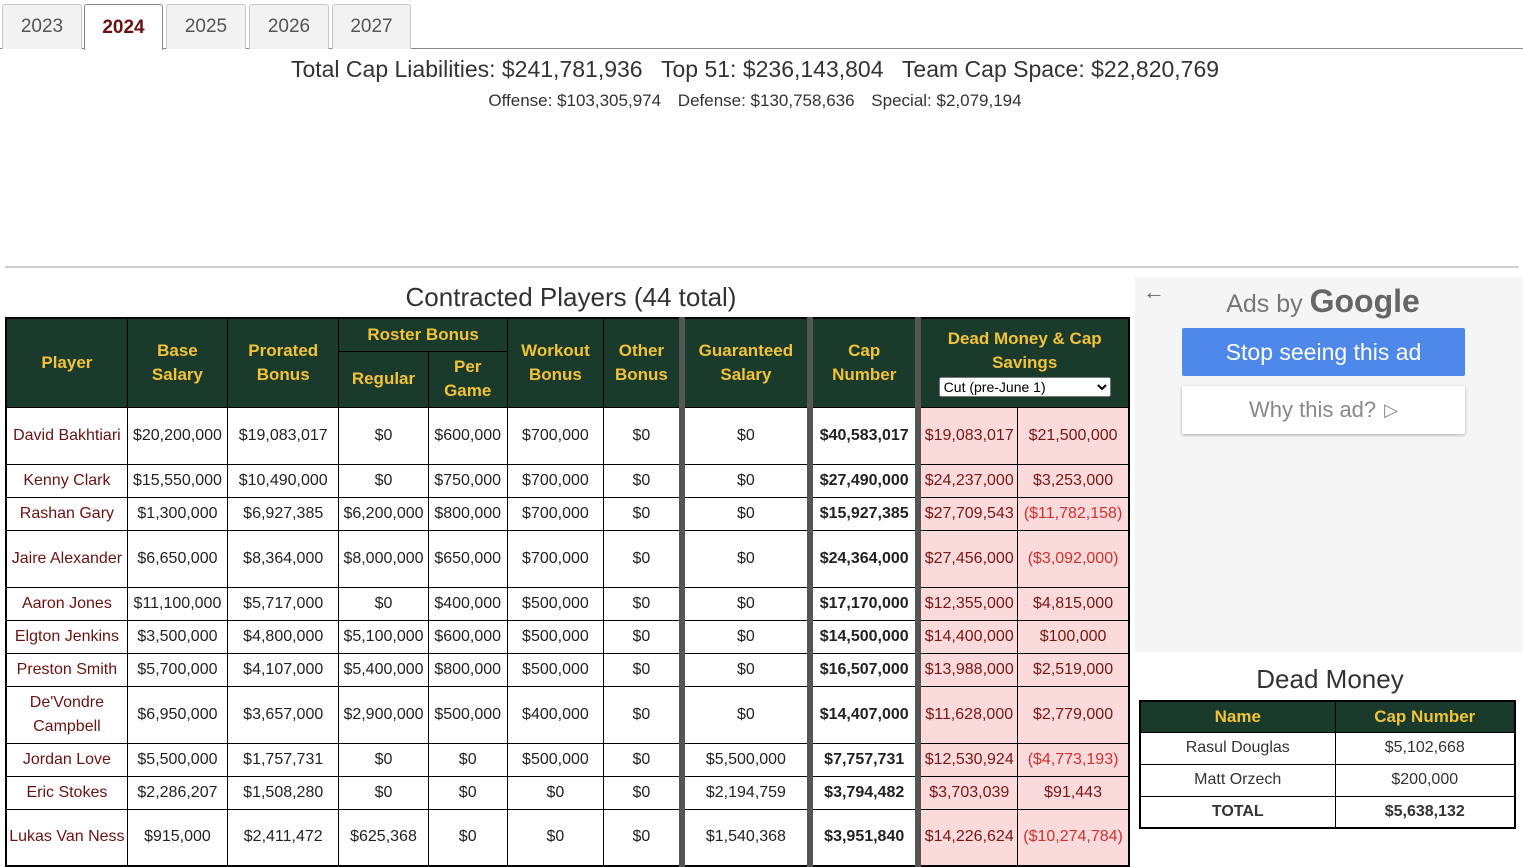  What do you see at coordinates (177, 480) in the screenshot?
I see `base-salary-cell: $15,550,000` at bounding box center [177, 480].